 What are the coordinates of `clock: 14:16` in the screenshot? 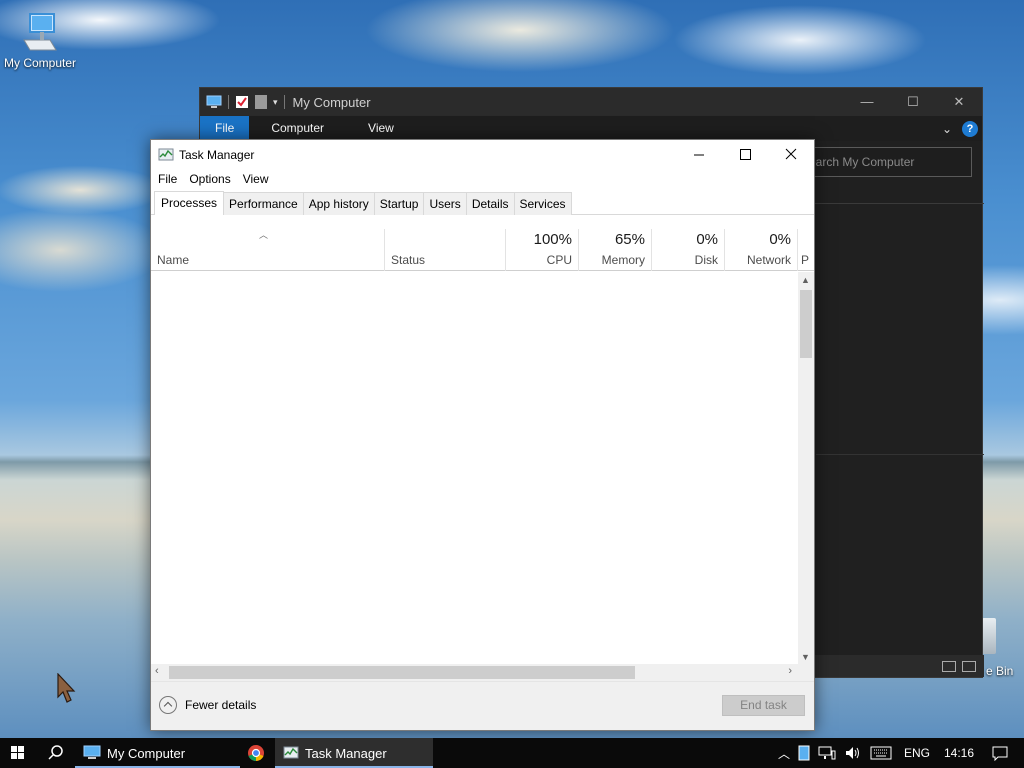 It's located at (959, 753).